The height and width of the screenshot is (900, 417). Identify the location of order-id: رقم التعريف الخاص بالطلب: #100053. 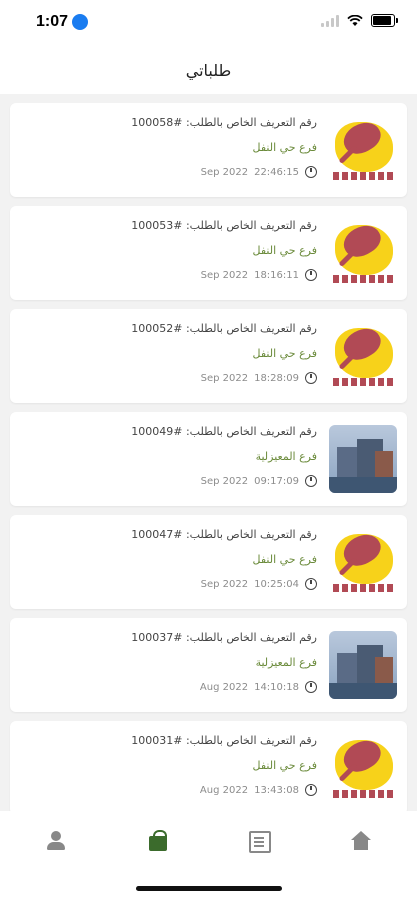
(224, 225).